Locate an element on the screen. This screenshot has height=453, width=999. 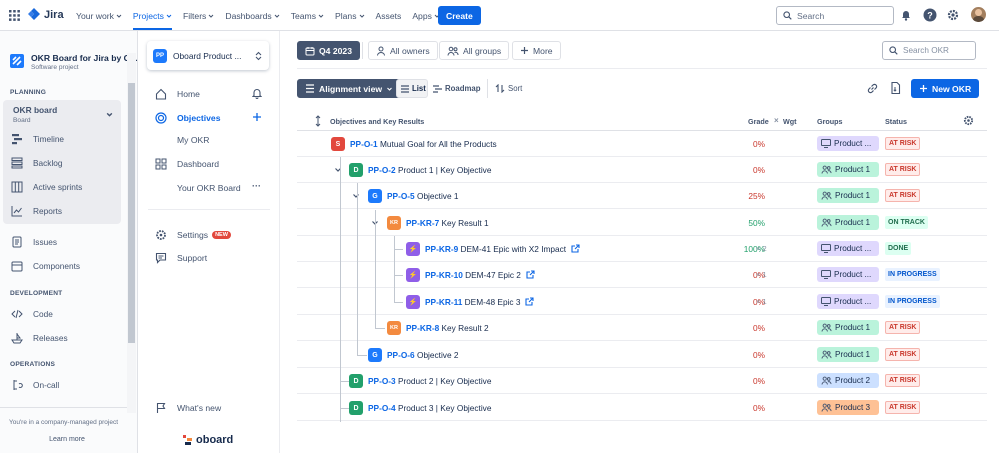
learn-more-link: Learn more is located at coordinates (67, 439).